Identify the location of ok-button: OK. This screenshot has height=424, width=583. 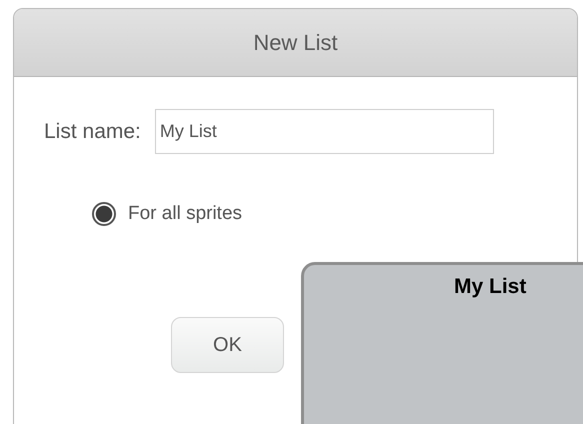
(227, 345).